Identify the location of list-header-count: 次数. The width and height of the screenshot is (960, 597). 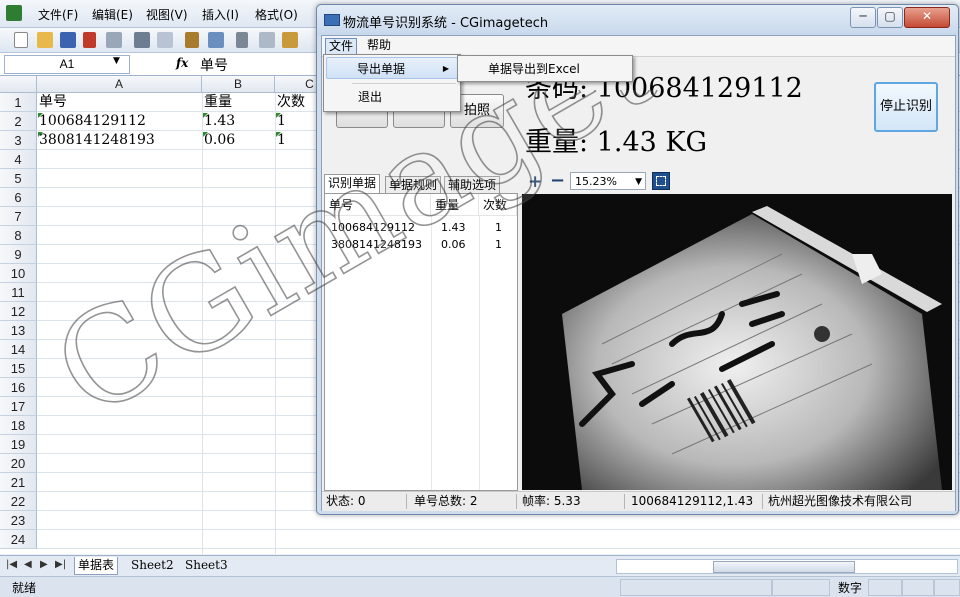
(498, 205).